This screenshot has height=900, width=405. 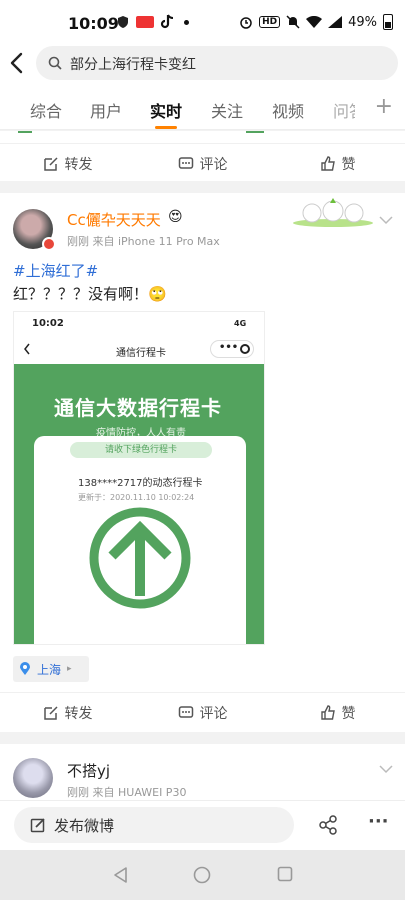 What do you see at coordinates (240, 323) in the screenshot?
I see `image-signal: 4G` at bounding box center [240, 323].